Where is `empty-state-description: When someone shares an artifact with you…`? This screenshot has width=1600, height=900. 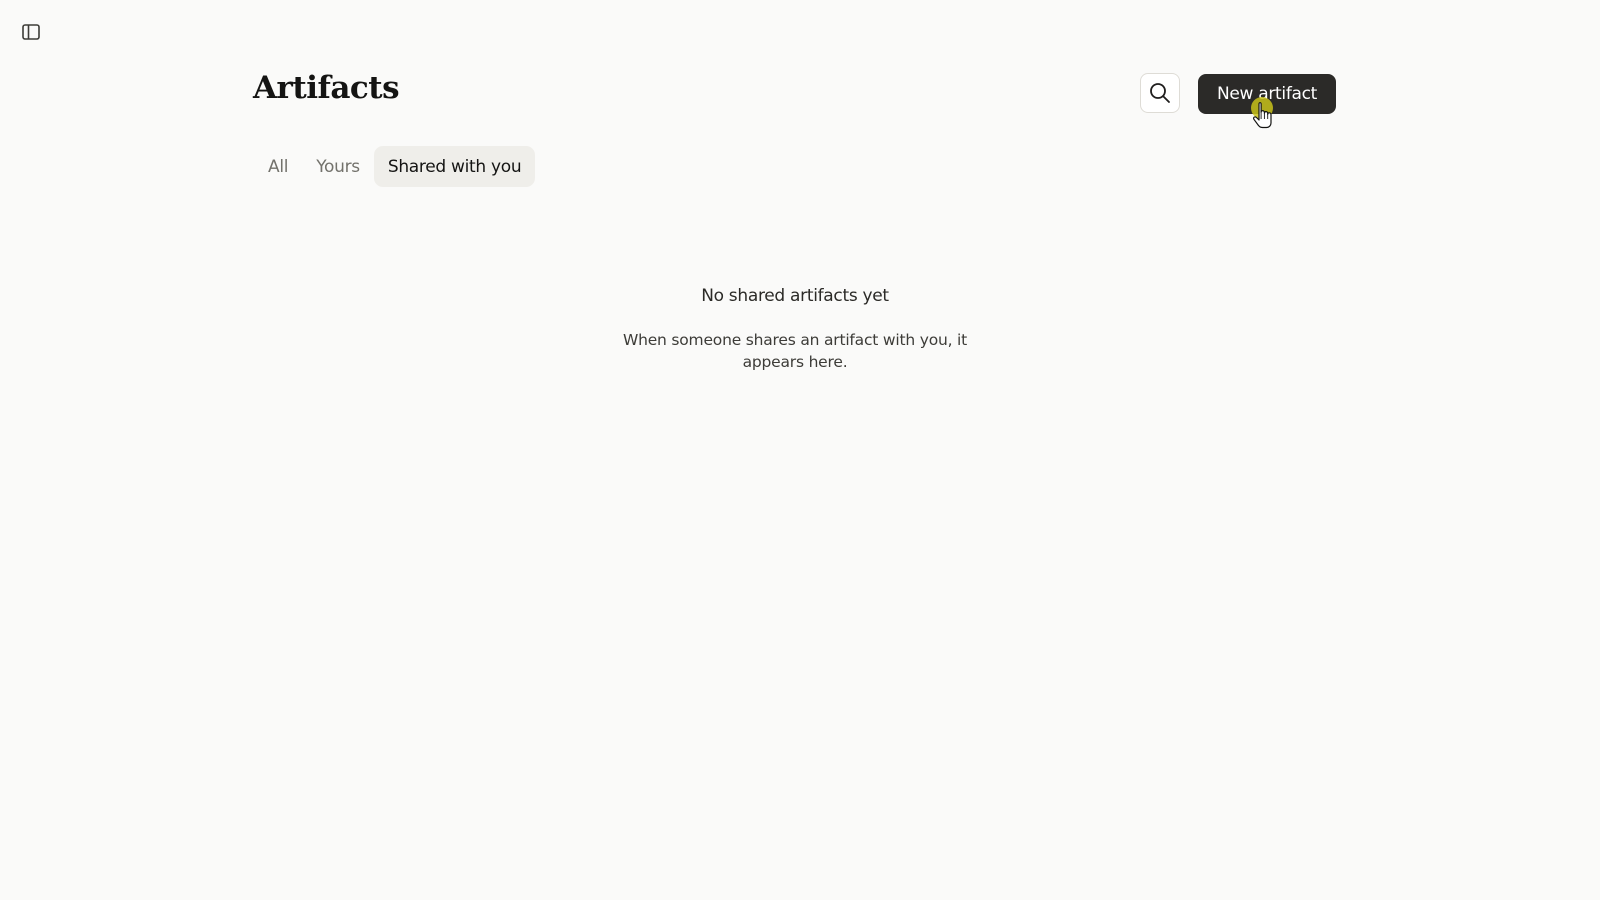 empty-state-description: When someone shares an artifact with you… is located at coordinates (795, 351).